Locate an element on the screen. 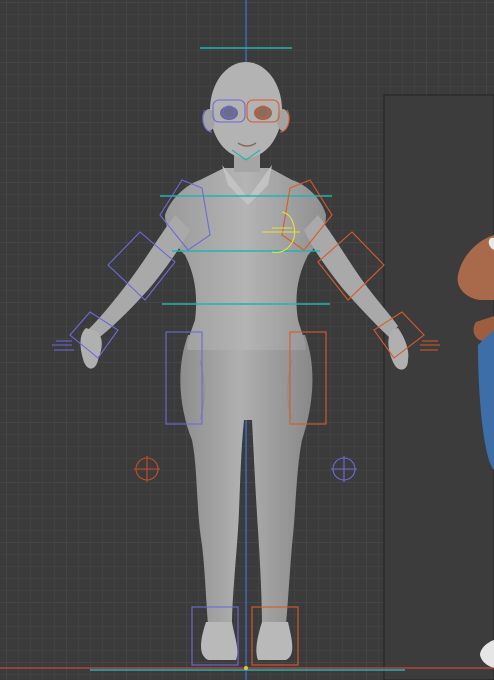 The height and width of the screenshot is (680, 494). right-hand is located at coordinates (91, 348).